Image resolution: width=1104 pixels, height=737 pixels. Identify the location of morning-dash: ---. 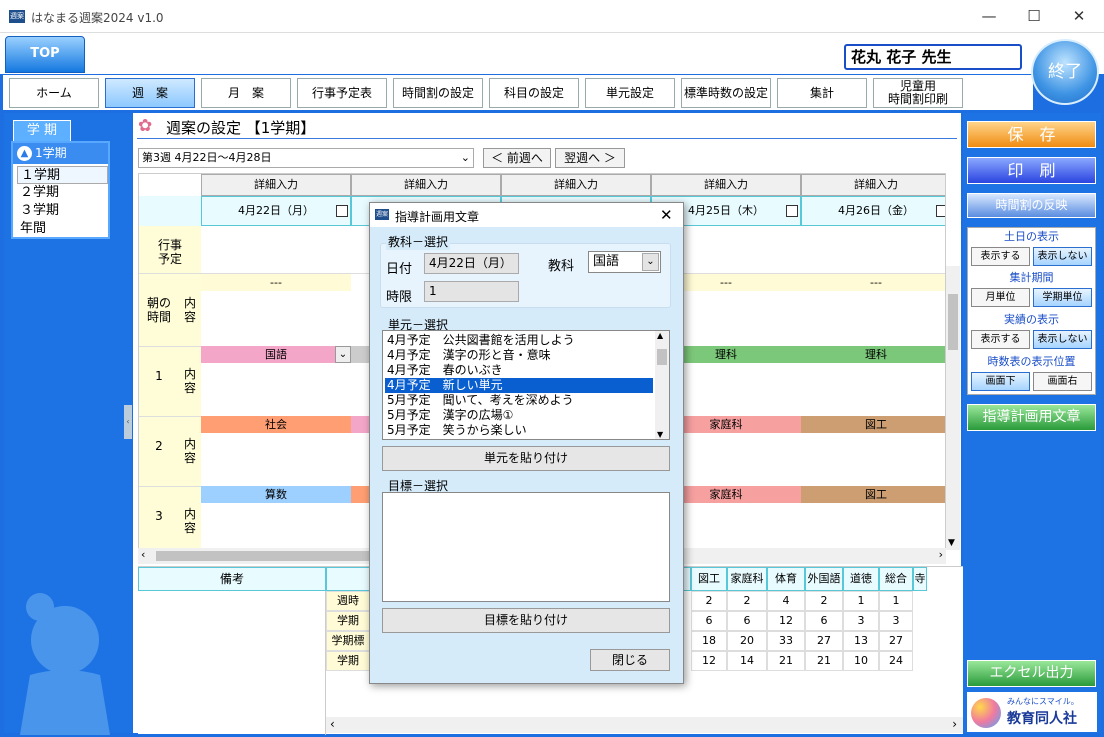
(276, 282).